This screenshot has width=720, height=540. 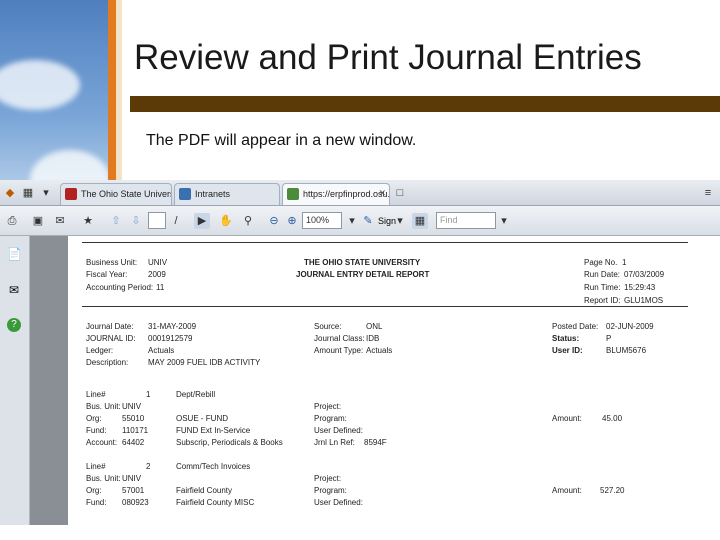 What do you see at coordinates (204, 490) in the screenshot?
I see `org-description: Fairfield County` at bounding box center [204, 490].